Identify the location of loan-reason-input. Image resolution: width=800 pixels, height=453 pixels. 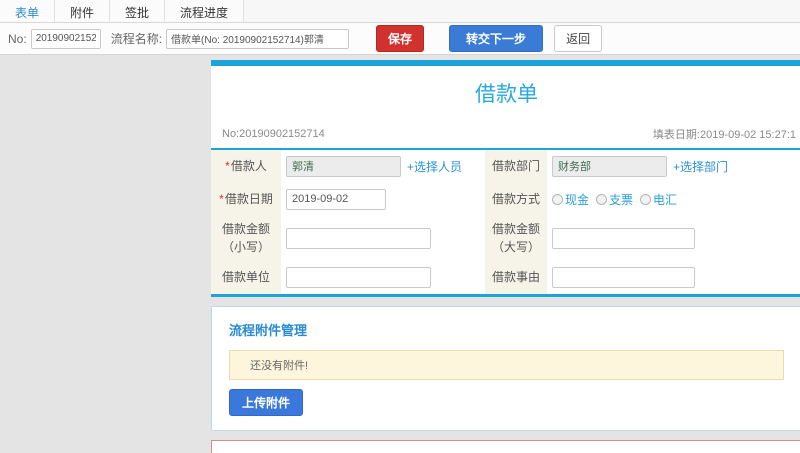
(623, 277).